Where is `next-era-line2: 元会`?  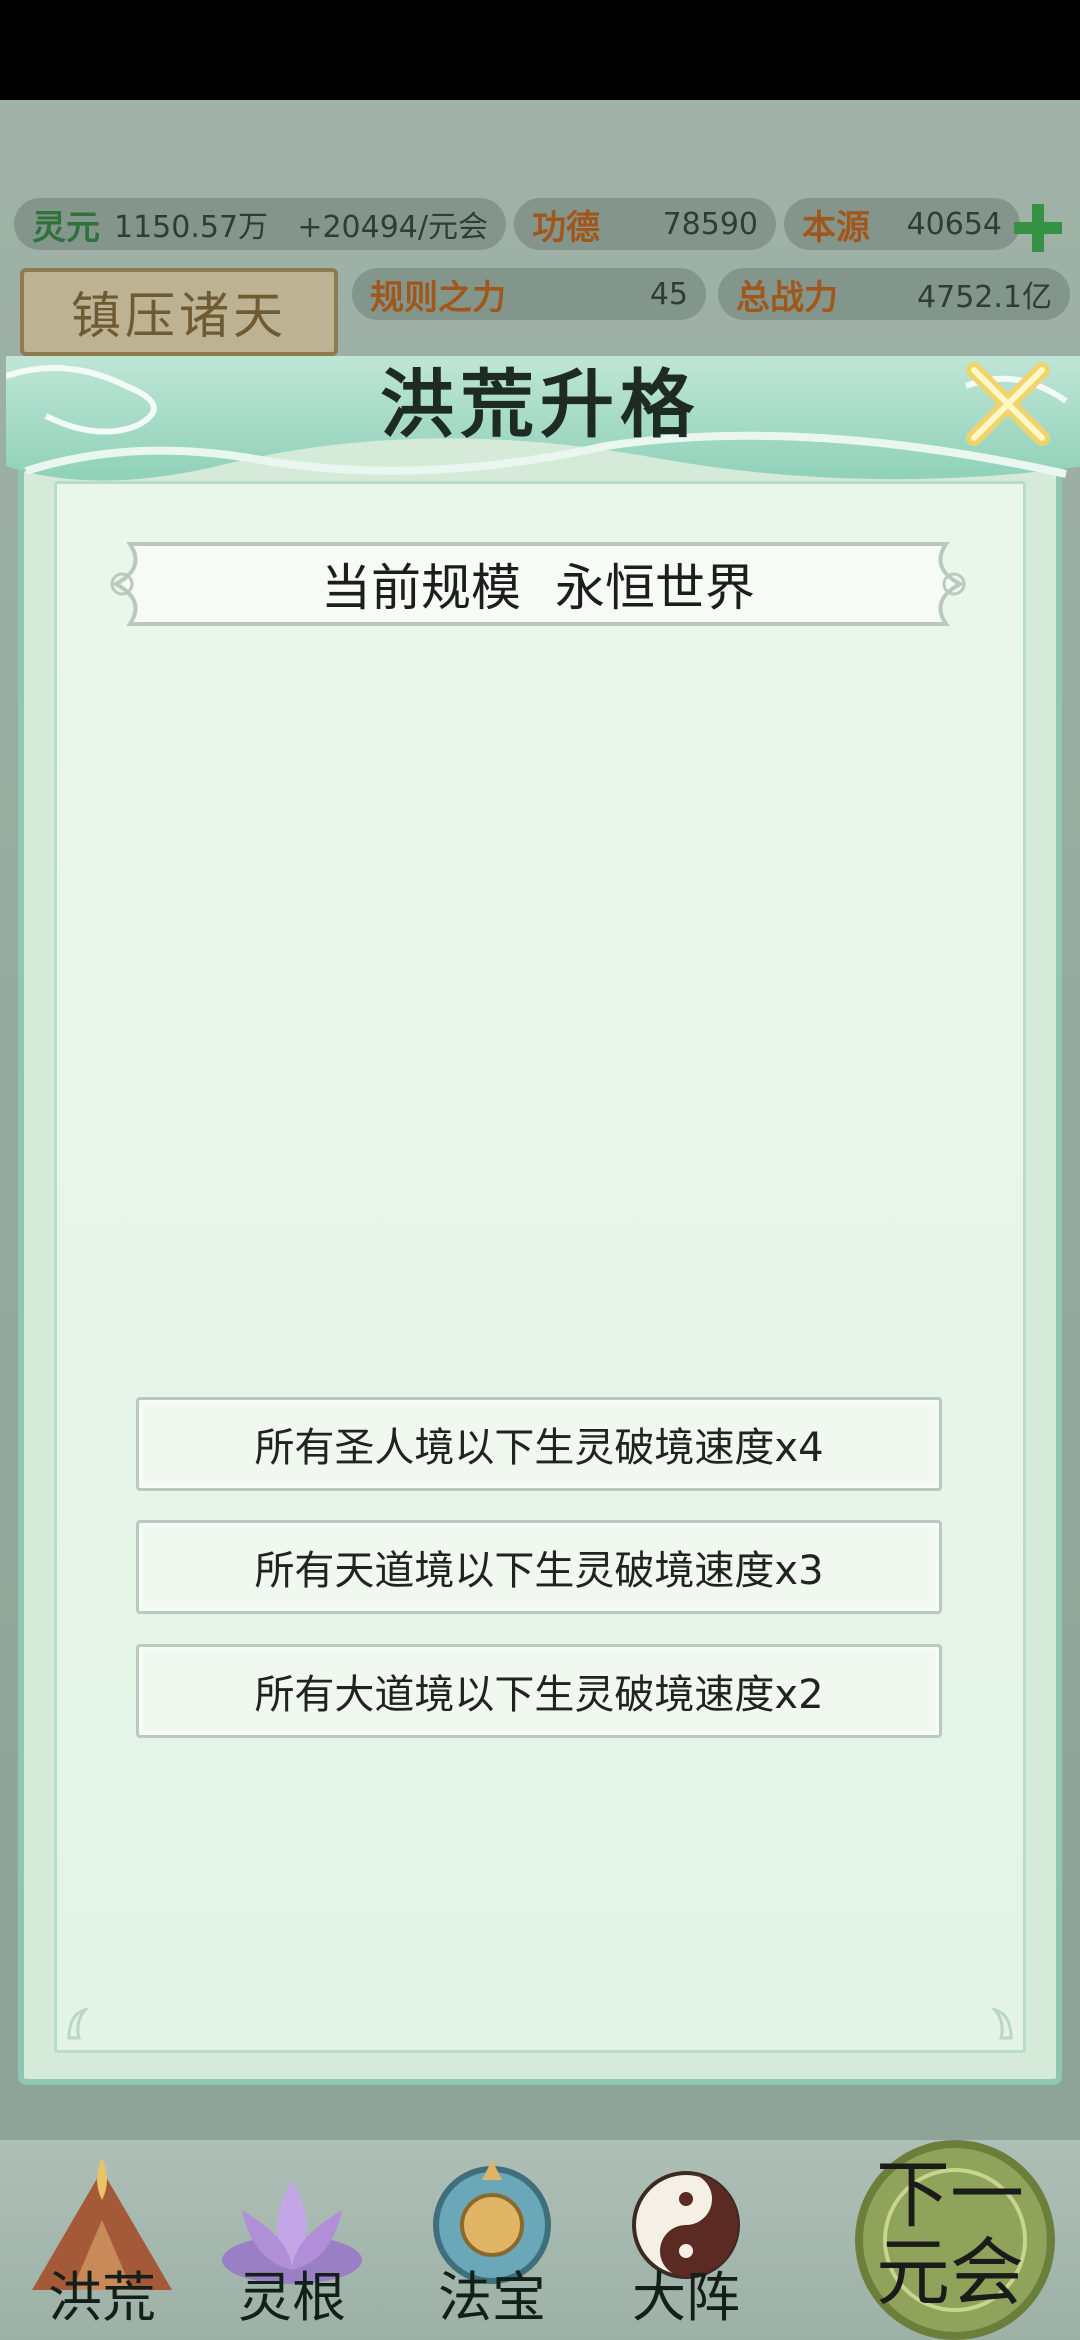
next-era-line2: 元会 is located at coordinates (950, 2273).